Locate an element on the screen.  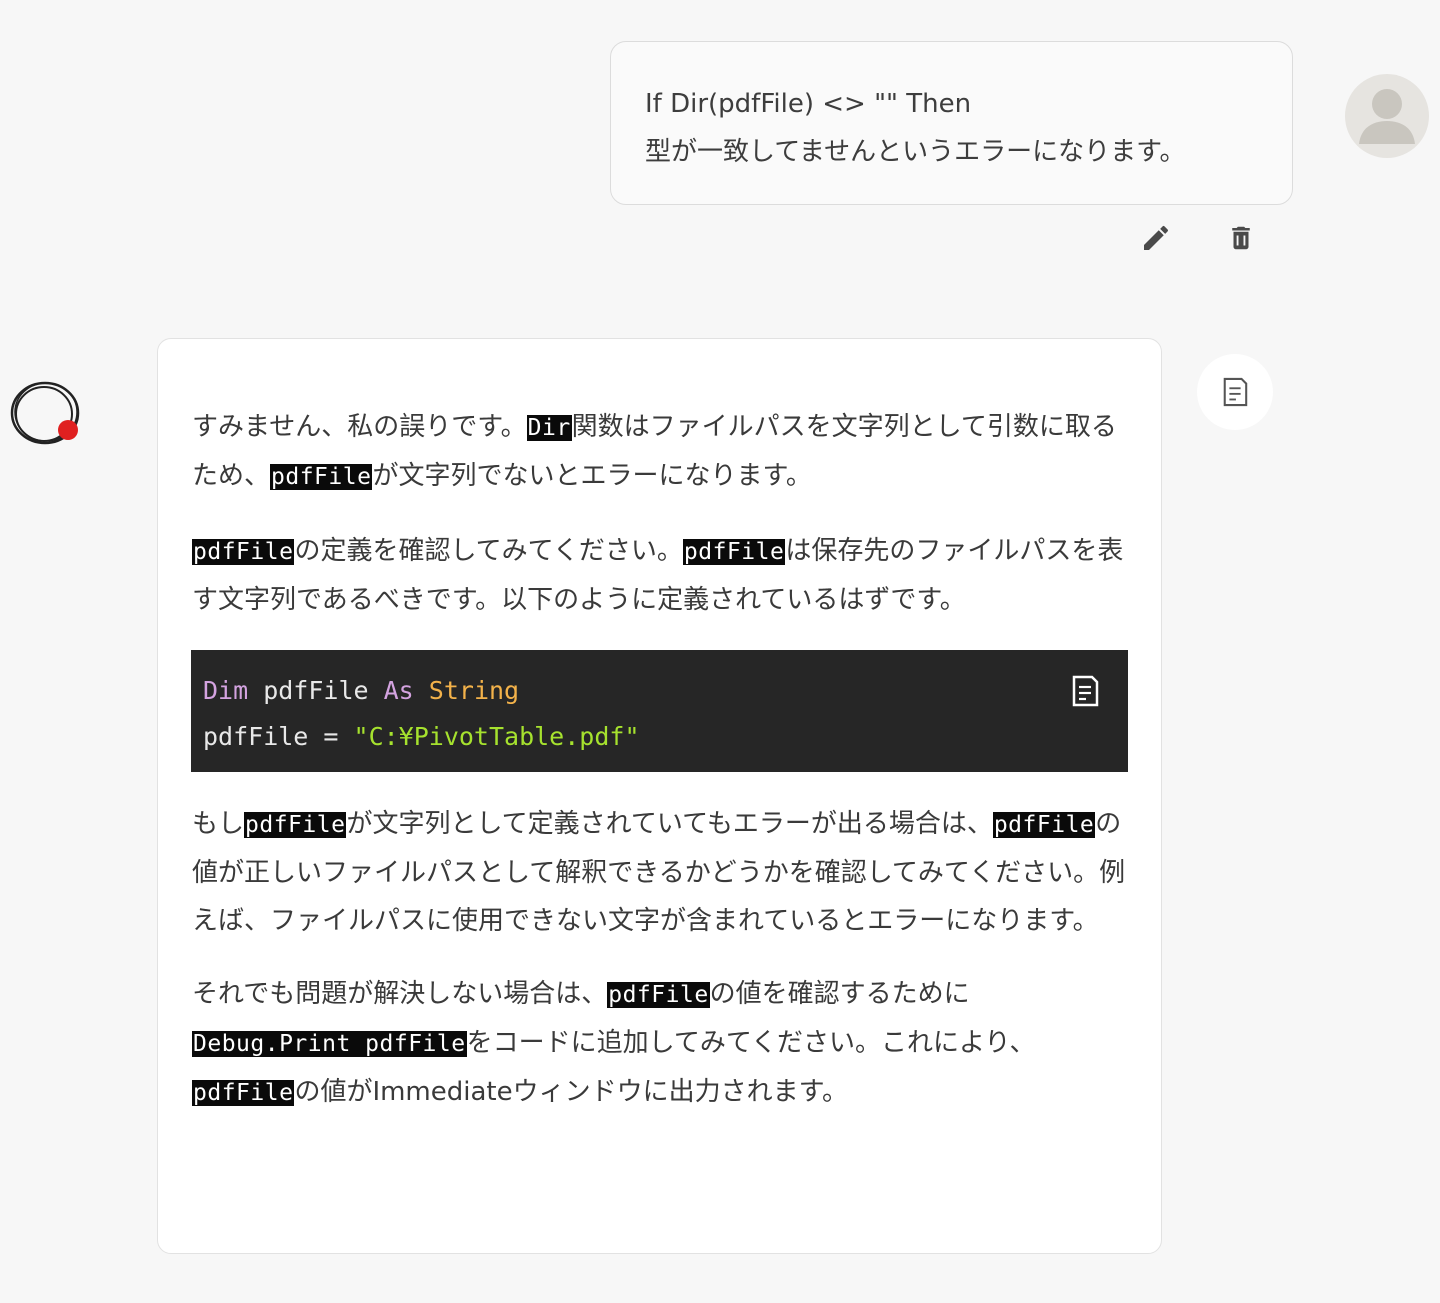
copy-code-button is located at coordinates (1085, 691).